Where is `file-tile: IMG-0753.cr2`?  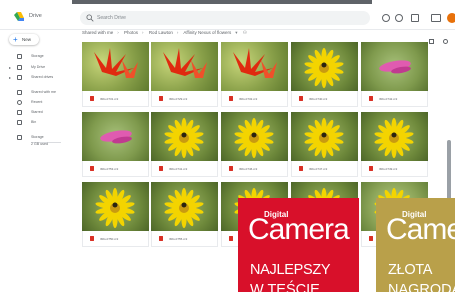
file-tile: IMG-0753.cr2 is located at coordinates (115, 149).